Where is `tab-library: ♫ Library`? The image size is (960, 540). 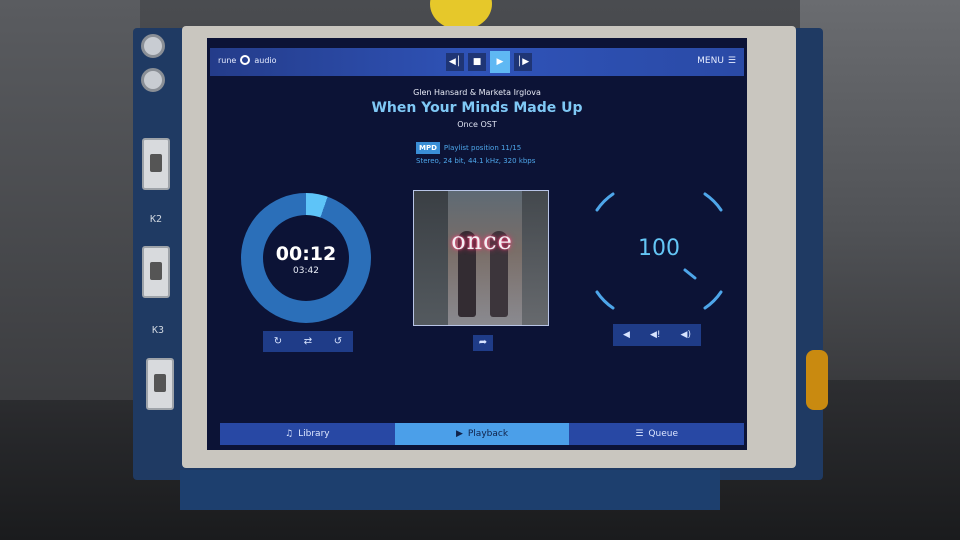
tab-library: ♫ Library is located at coordinates (307, 434).